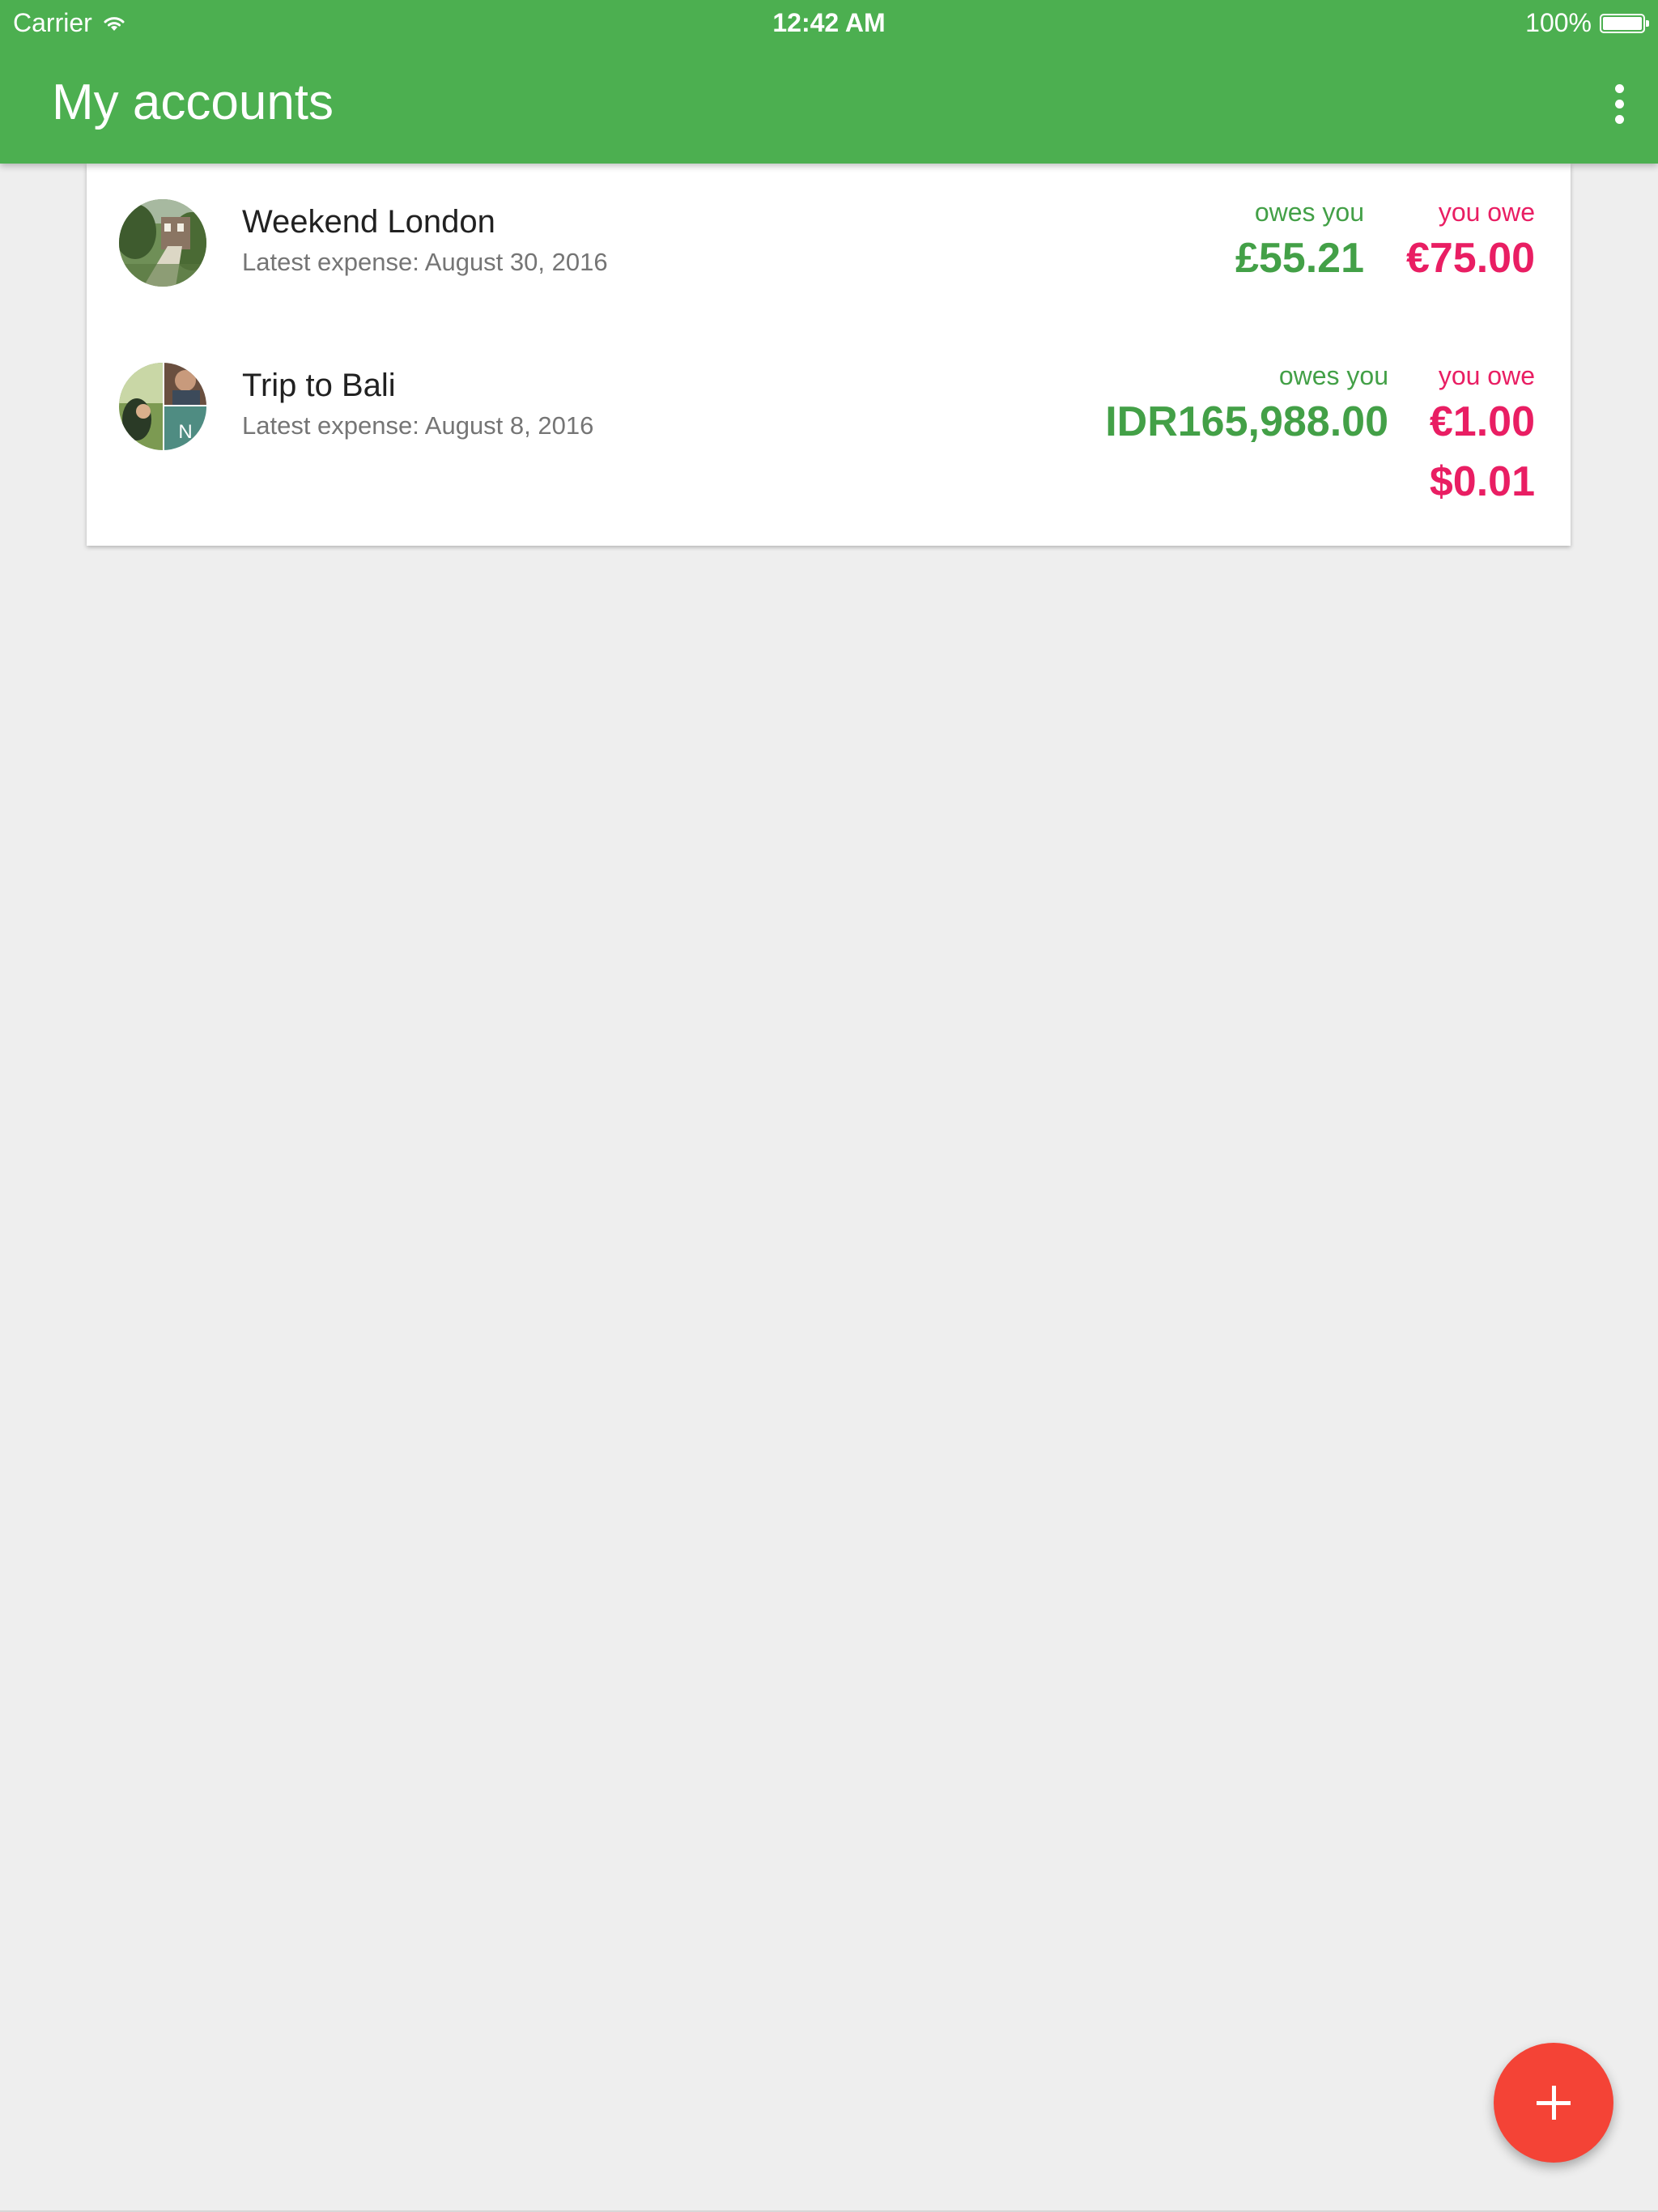 The width and height of the screenshot is (1658, 2212). I want to click on app-bar: Carrier 12:42 AM 100% My accounts, so click(829, 82).